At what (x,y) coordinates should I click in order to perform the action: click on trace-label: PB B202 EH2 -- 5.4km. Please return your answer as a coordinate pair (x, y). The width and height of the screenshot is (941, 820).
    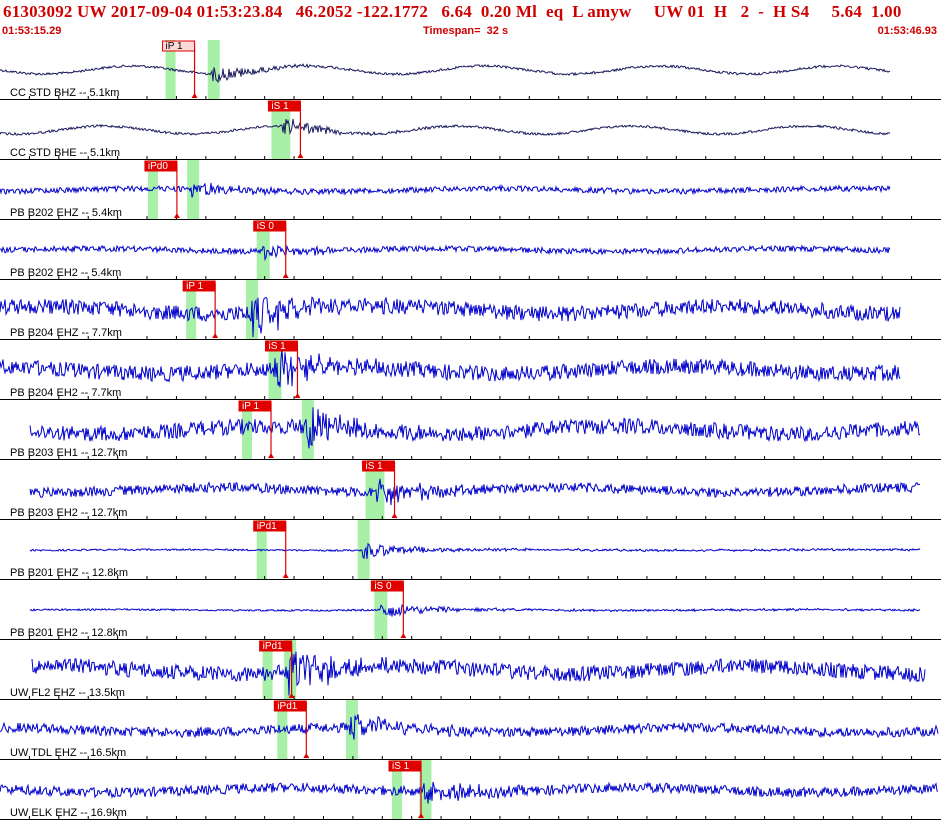
    Looking at the image, I should click on (65, 273).